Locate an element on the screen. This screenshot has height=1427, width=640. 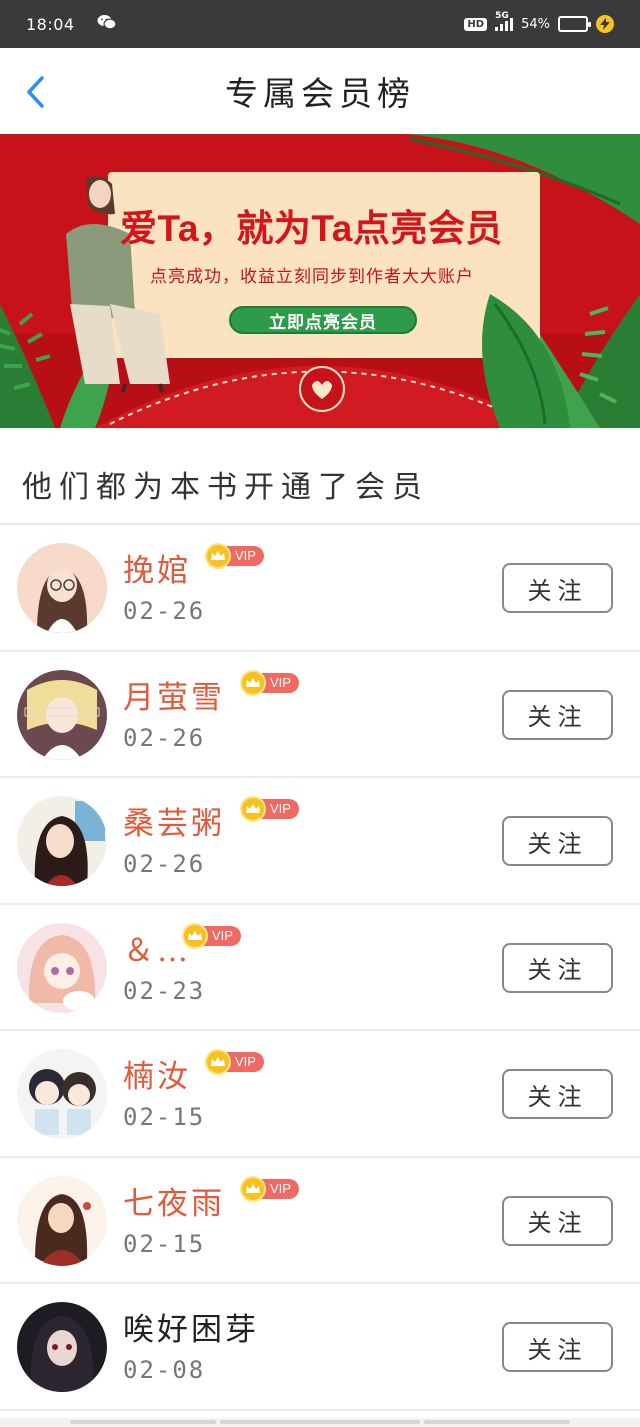
wechat-icon is located at coordinates (107, 24).